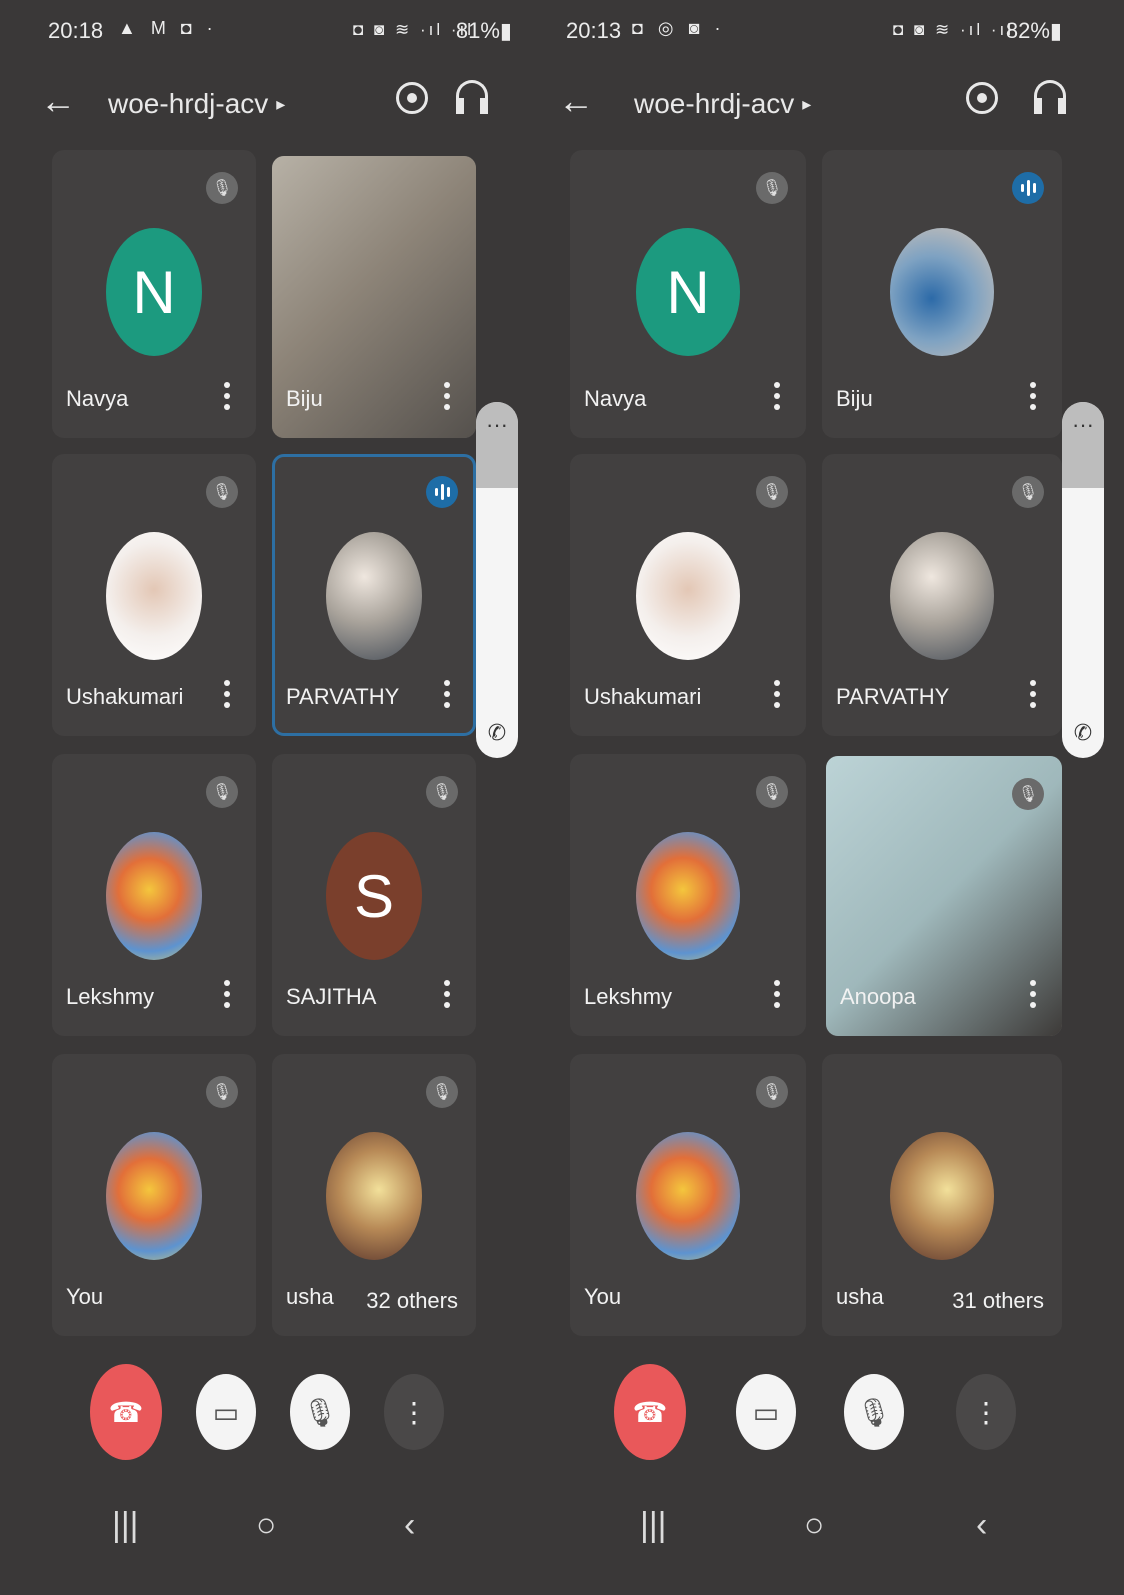 This screenshot has width=1124, height=1595. I want to click on participant-tile-parvathy: 🎙 PARVATHY, so click(942, 595).